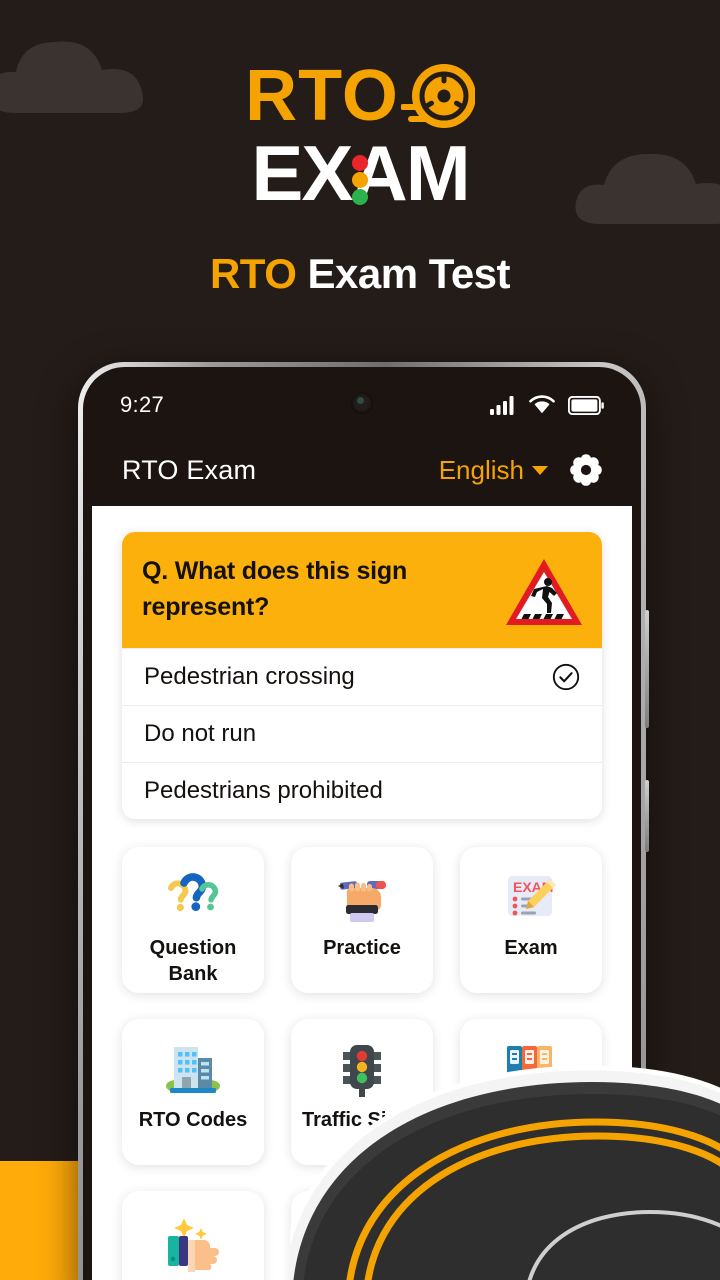 Image resolution: width=720 pixels, height=1280 pixels. What do you see at coordinates (362, 470) in the screenshot?
I see `app-bar: RTO Exam English` at bounding box center [362, 470].